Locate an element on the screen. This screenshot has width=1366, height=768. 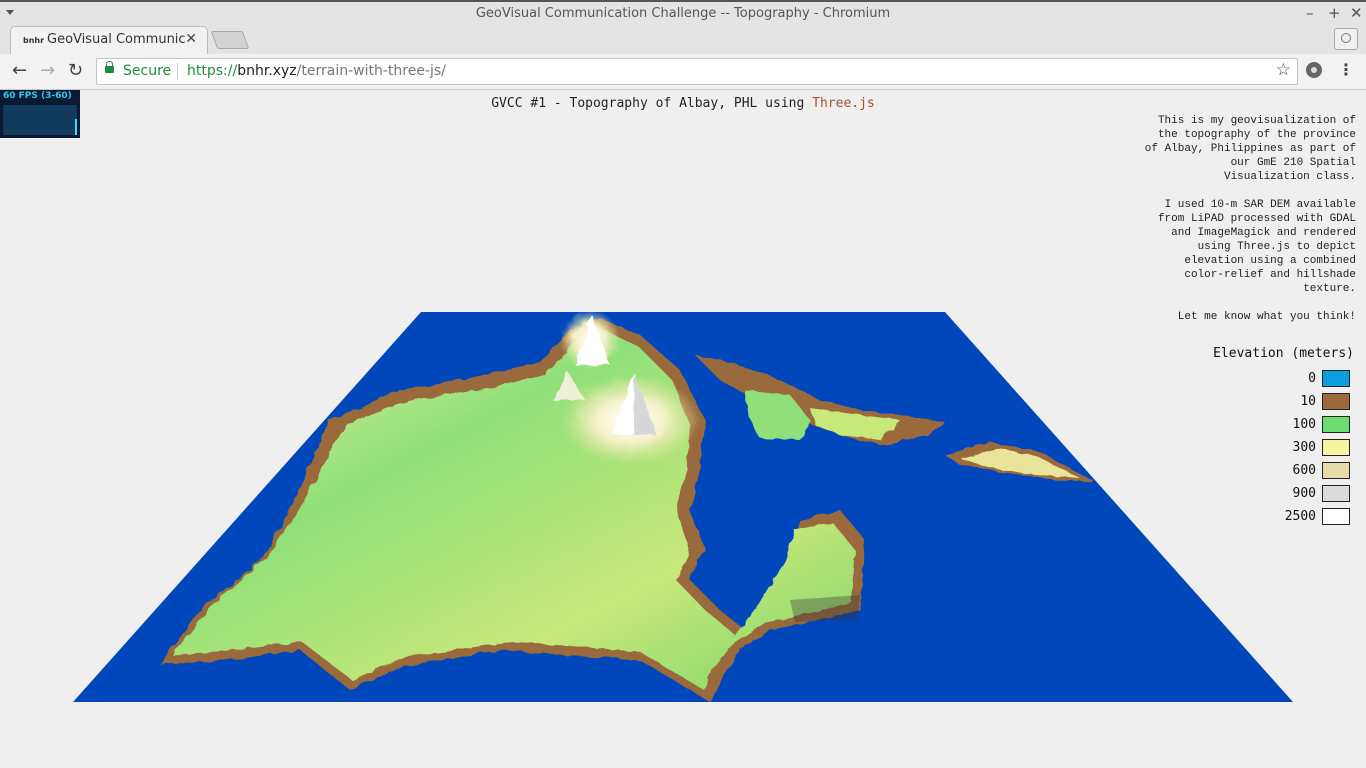
legend-value: 10 is located at coordinates (1308, 401).